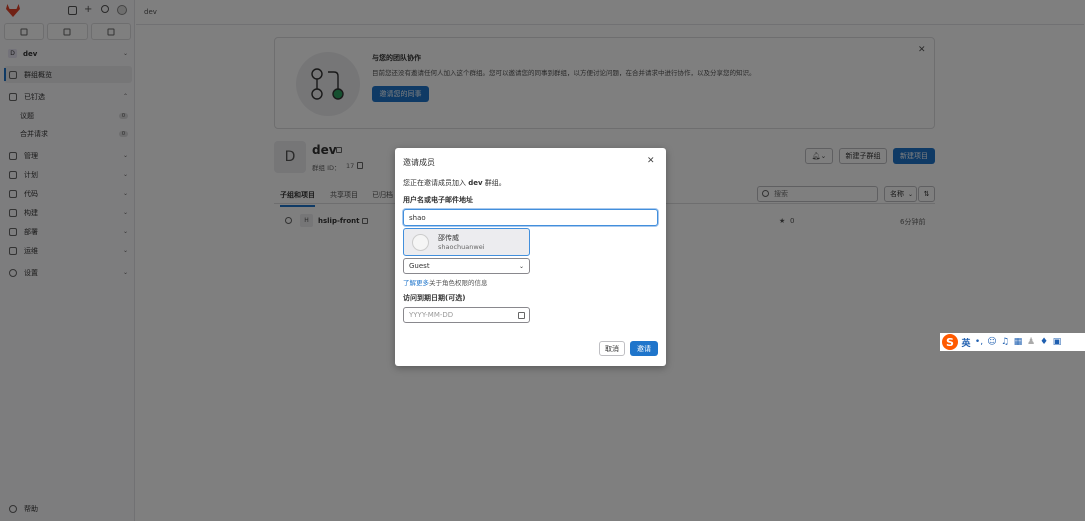  What do you see at coordinates (466, 266) in the screenshot?
I see `role-select: Guest ⌄` at bounding box center [466, 266].